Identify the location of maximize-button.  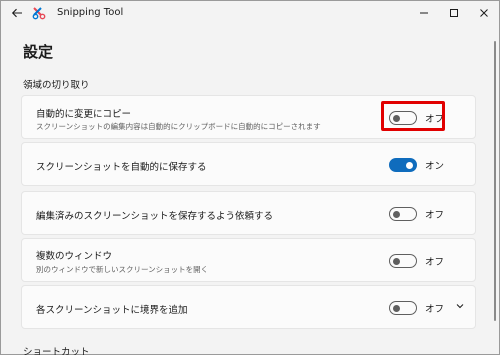
(454, 13).